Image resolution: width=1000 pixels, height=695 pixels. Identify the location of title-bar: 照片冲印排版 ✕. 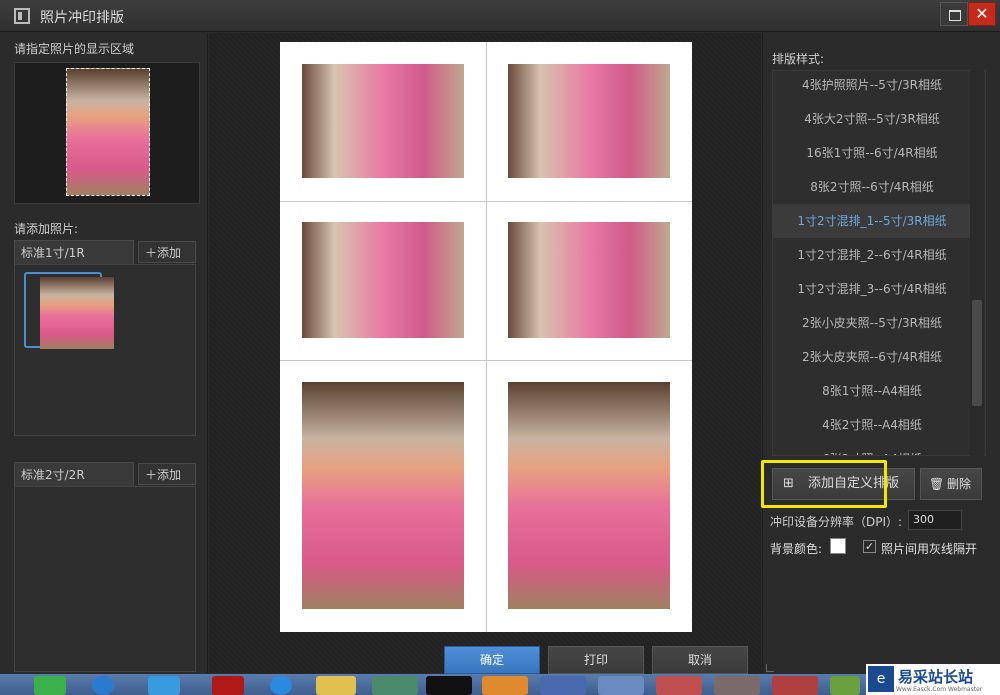
(500, 16).